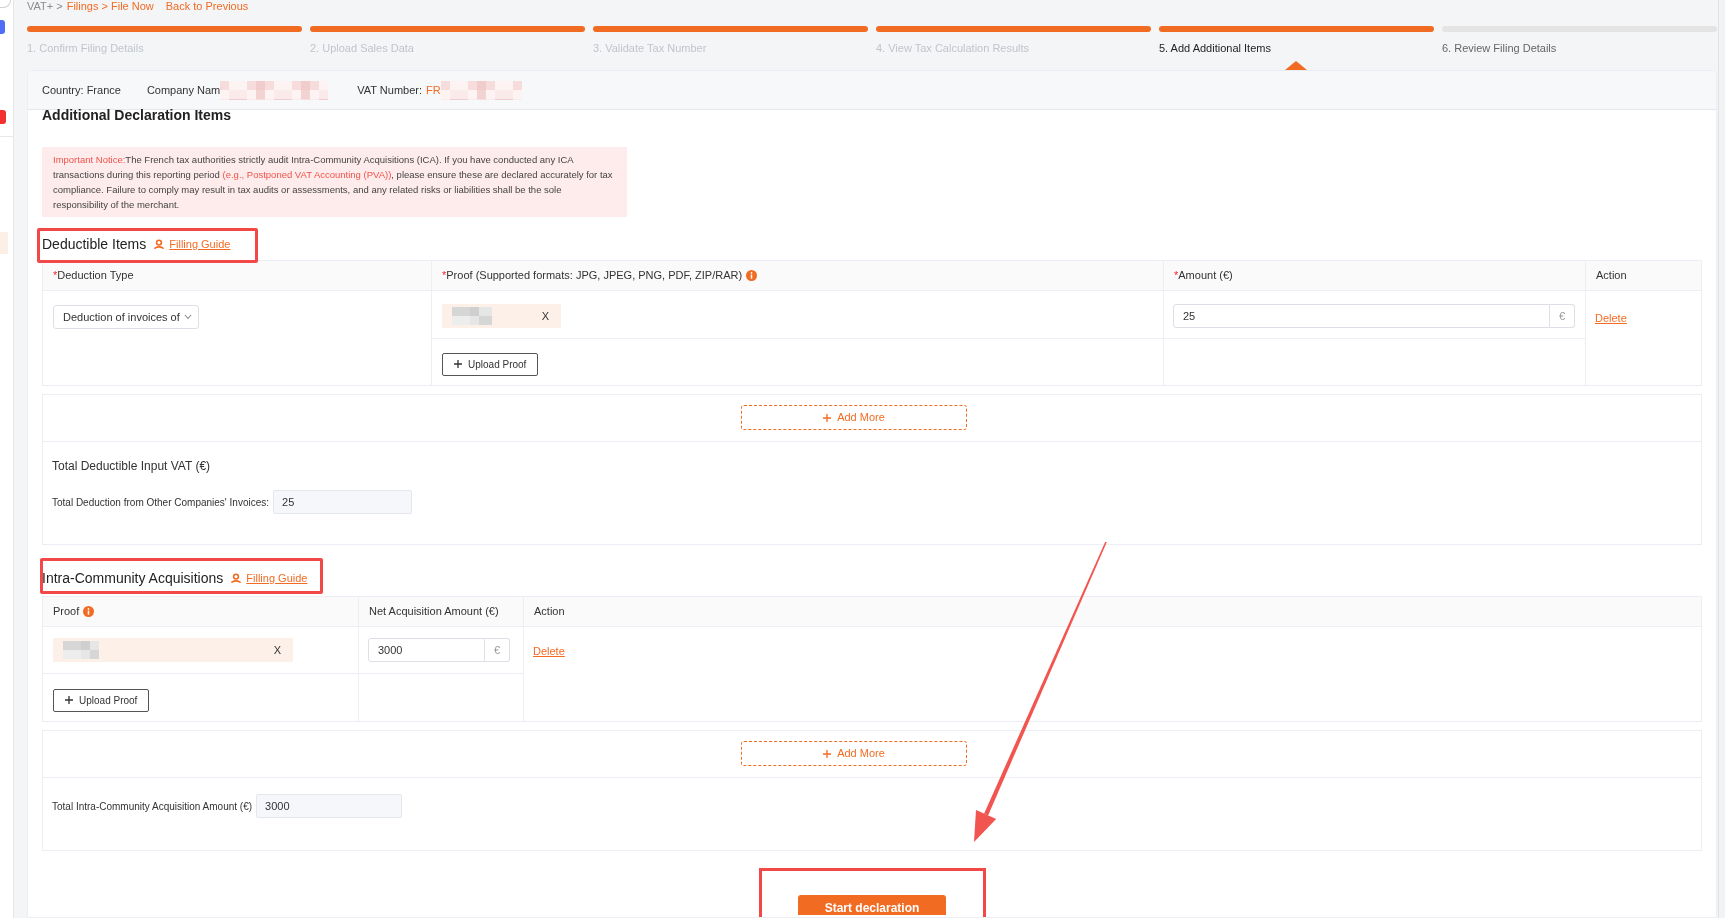  I want to click on field-label: Total Deduction from Other Companies' Invoices:, so click(160, 502).